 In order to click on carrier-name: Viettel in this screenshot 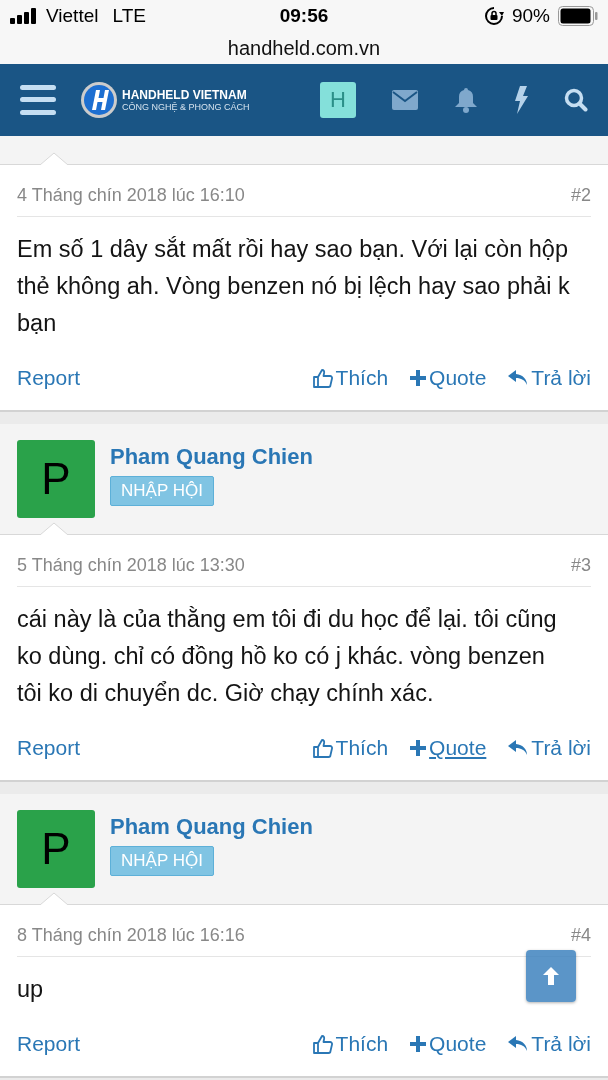, I will do `click(72, 16)`.